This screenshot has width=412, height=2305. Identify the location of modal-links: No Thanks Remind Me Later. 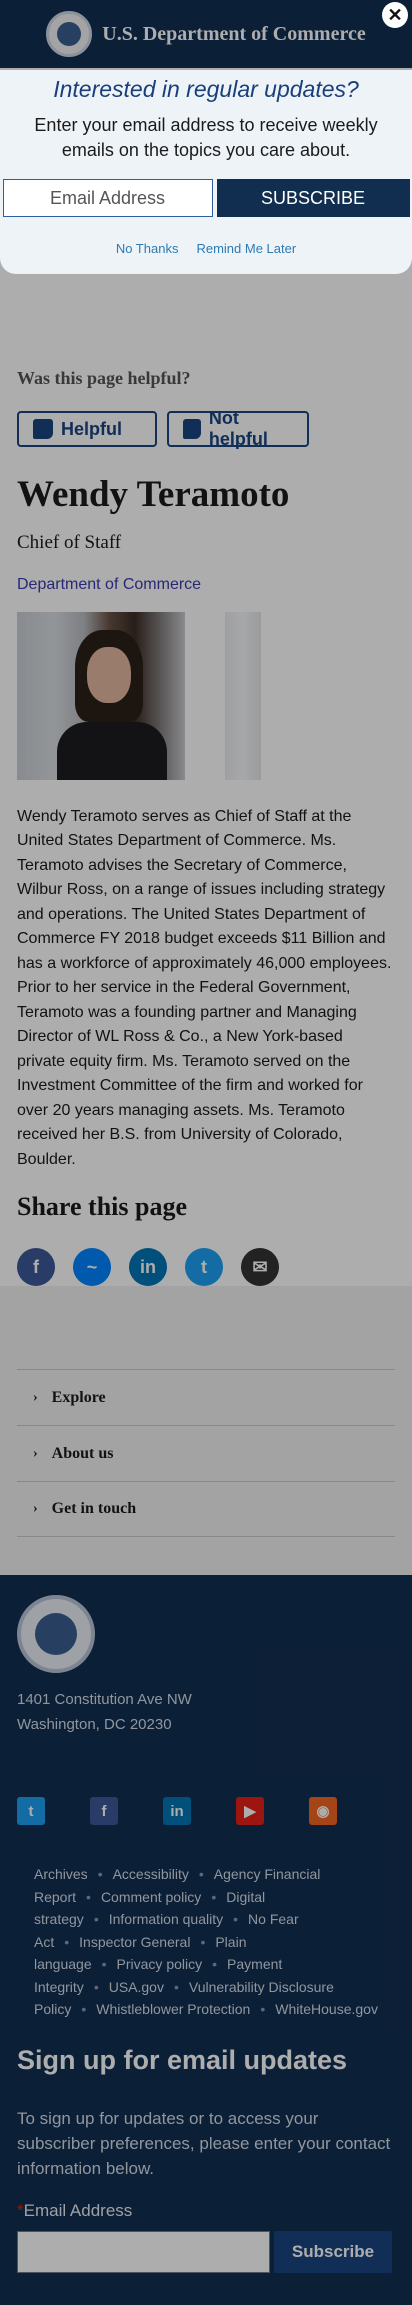
(206, 248).